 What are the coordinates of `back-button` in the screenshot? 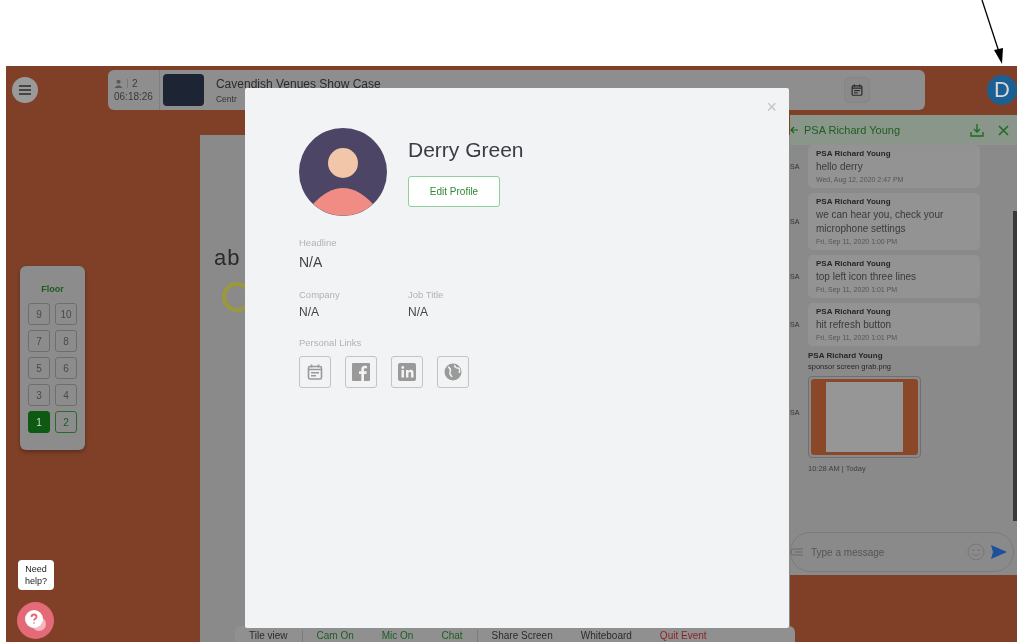 It's located at (794, 130).